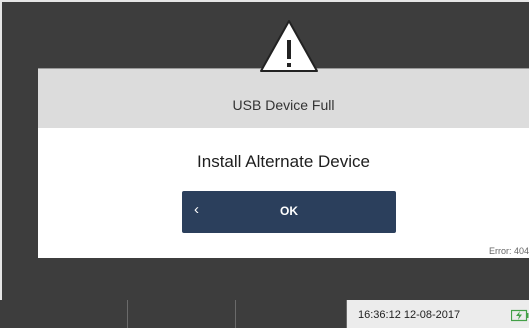 The image size is (529, 328). Describe the element at coordinates (283, 105) in the screenshot. I see `dialog-title: USB Device Full` at that location.